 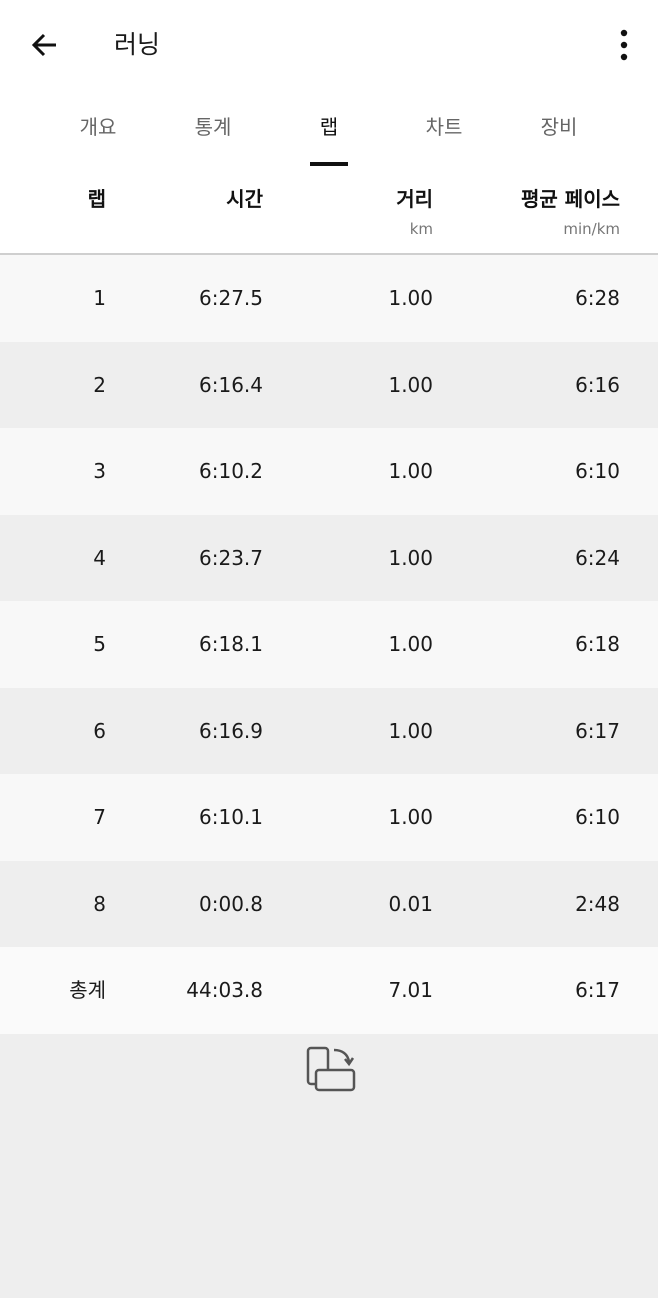 What do you see at coordinates (99, 298) in the screenshot?
I see `lap-number: 1` at bounding box center [99, 298].